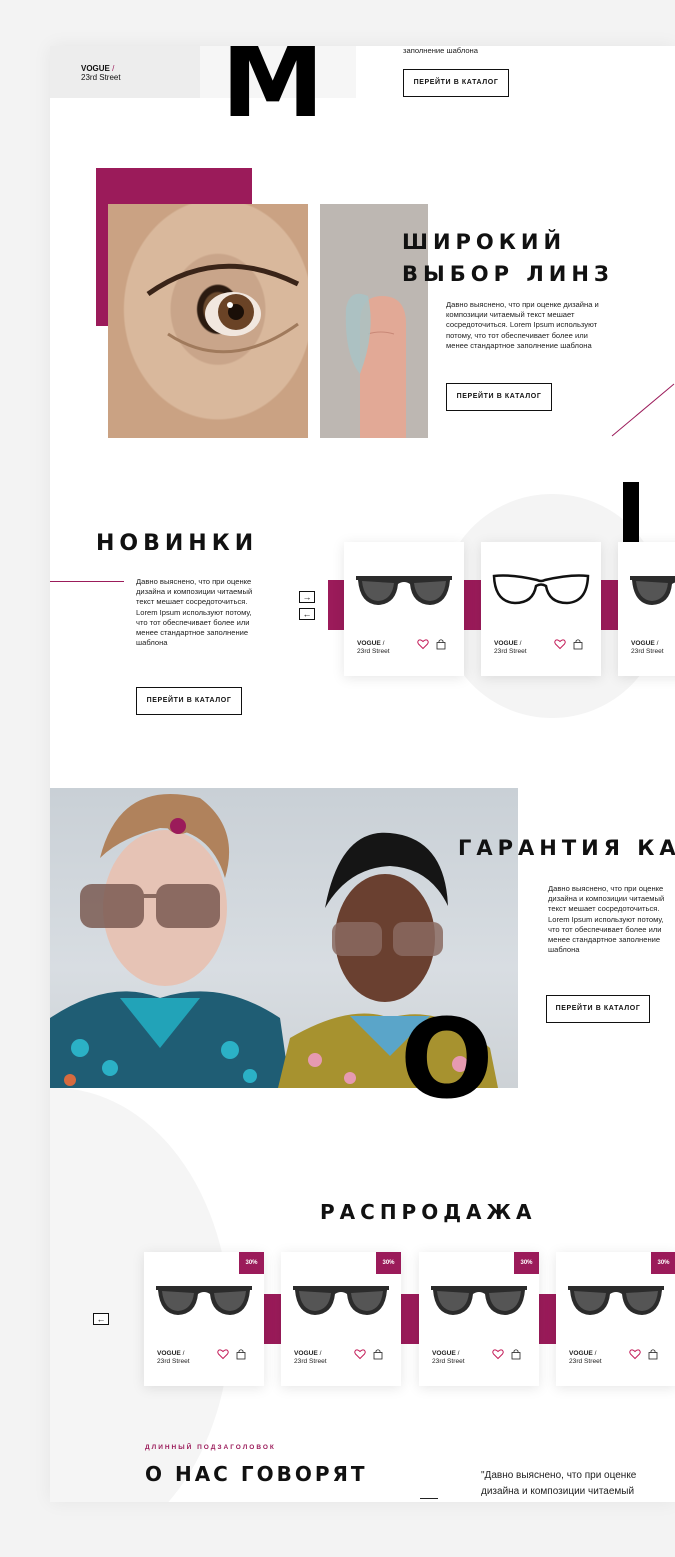 The height and width of the screenshot is (1557, 675). What do you see at coordinates (87, 581) in the screenshot?
I see `new-accent-line` at bounding box center [87, 581].